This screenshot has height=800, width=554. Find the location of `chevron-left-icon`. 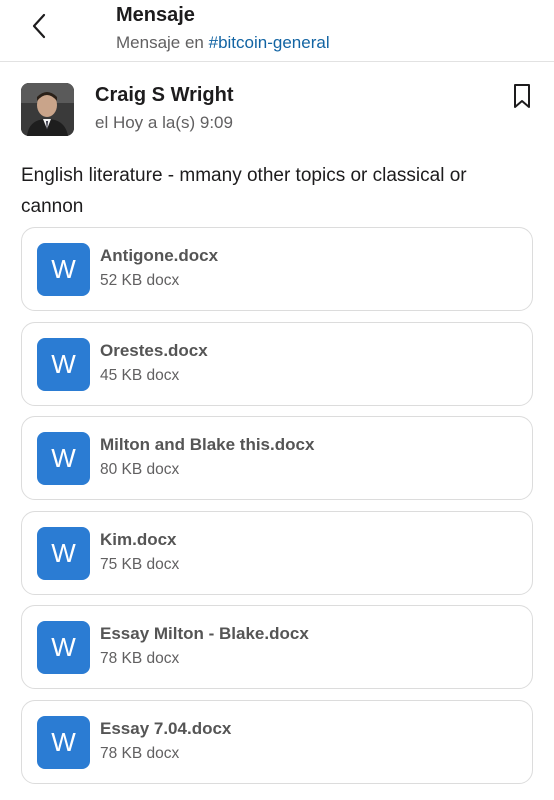

chevron-left-icon is located at coordinates (39, 26).